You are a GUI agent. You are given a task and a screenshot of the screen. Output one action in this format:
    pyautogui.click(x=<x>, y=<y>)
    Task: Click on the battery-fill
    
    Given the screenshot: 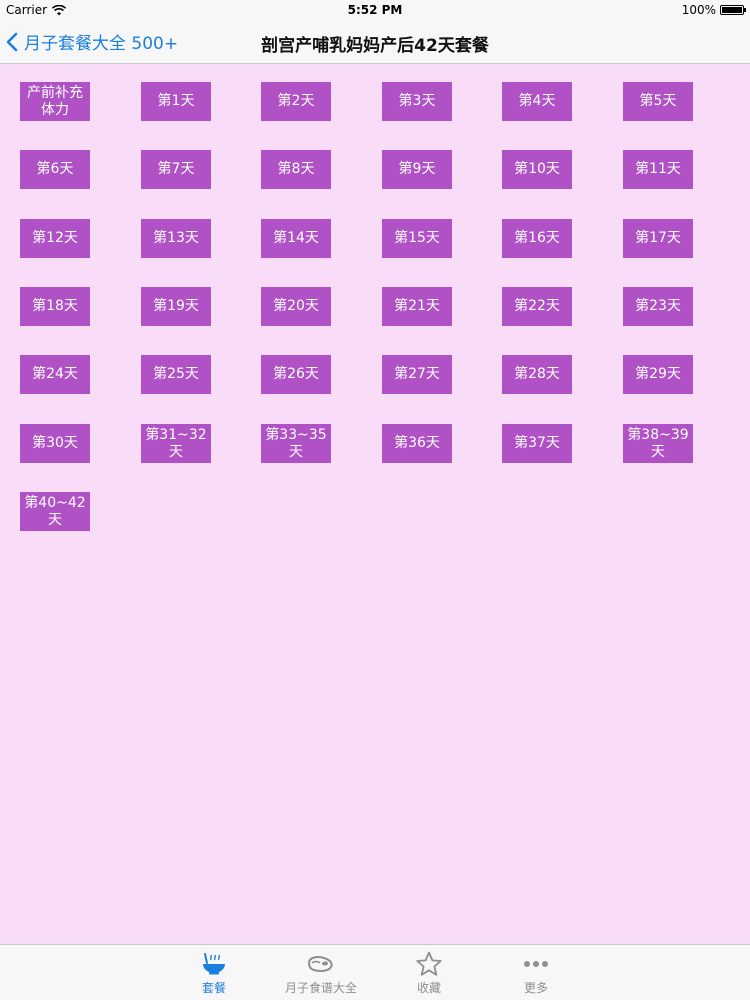 What is the action you would take?
    pyautogui.click(x=732, y=10)
    